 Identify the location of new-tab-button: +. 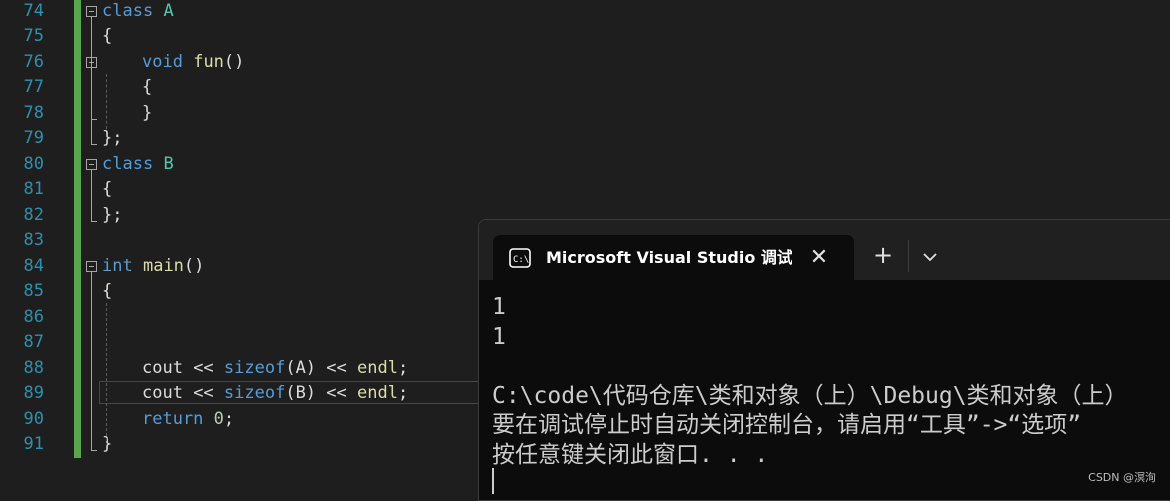
(883, 256).